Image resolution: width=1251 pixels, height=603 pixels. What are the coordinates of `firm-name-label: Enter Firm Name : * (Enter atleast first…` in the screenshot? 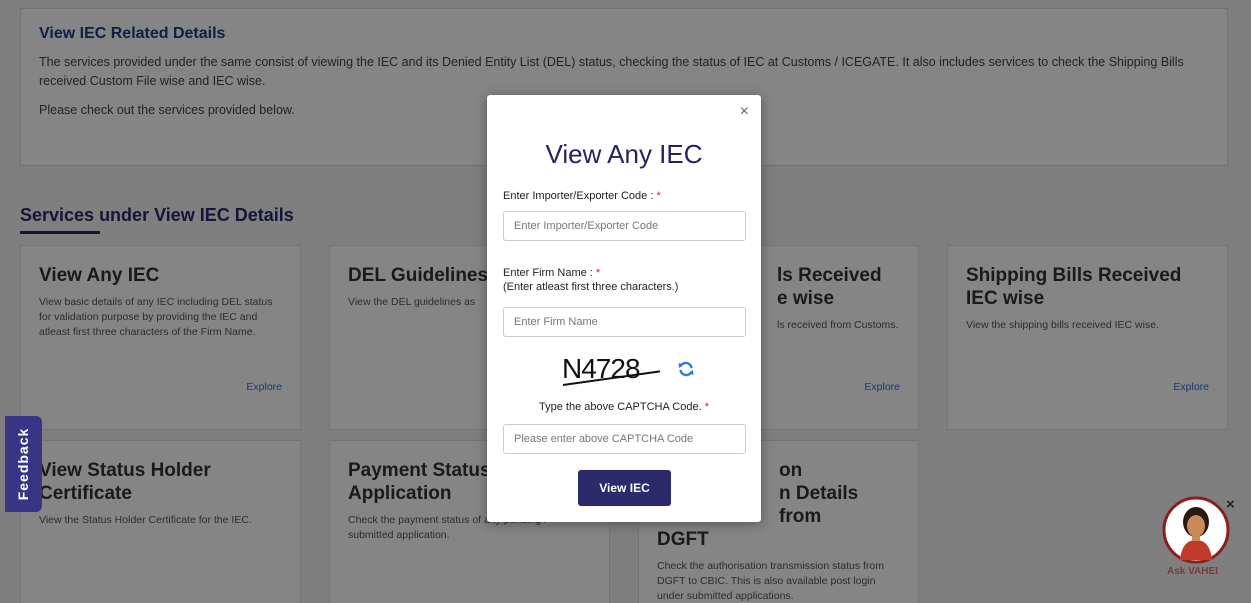 It's located at (590, 280).